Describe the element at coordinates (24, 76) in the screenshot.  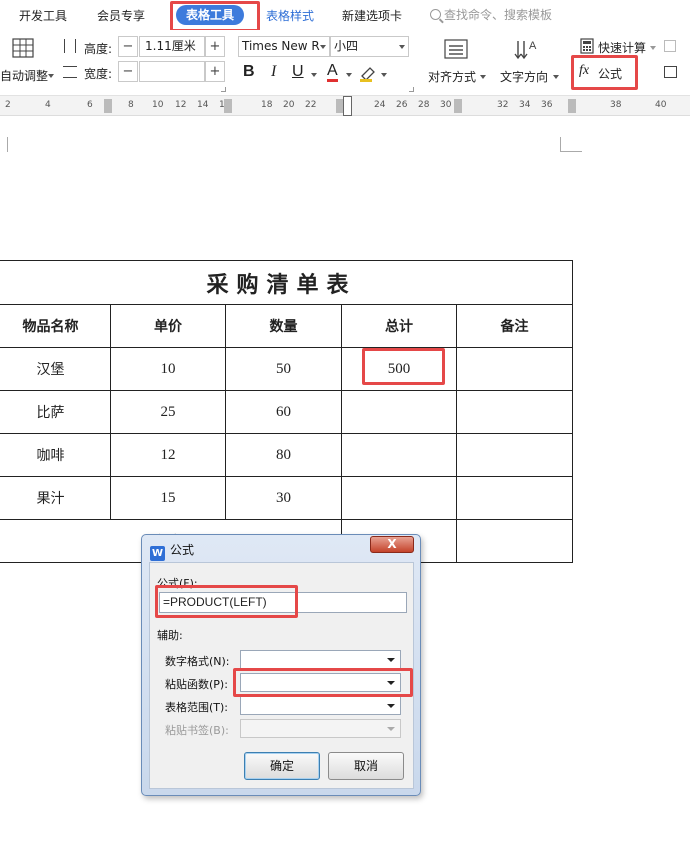
I see `auto-adjust-label: 自动调整` at that location.